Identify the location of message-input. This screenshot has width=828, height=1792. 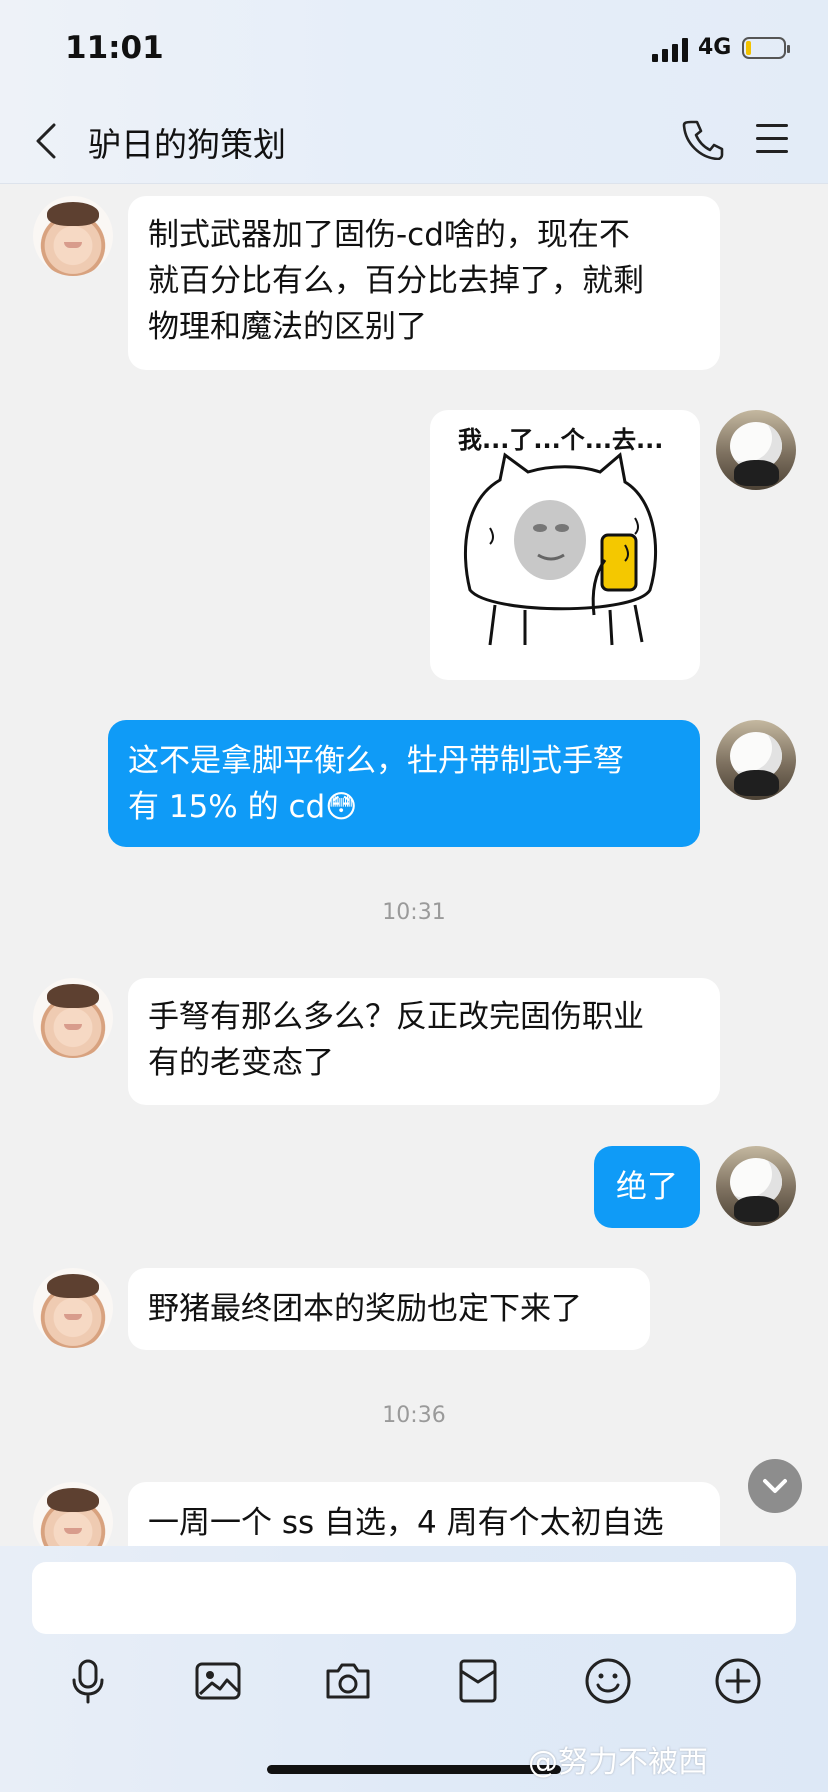
(414, 1598).